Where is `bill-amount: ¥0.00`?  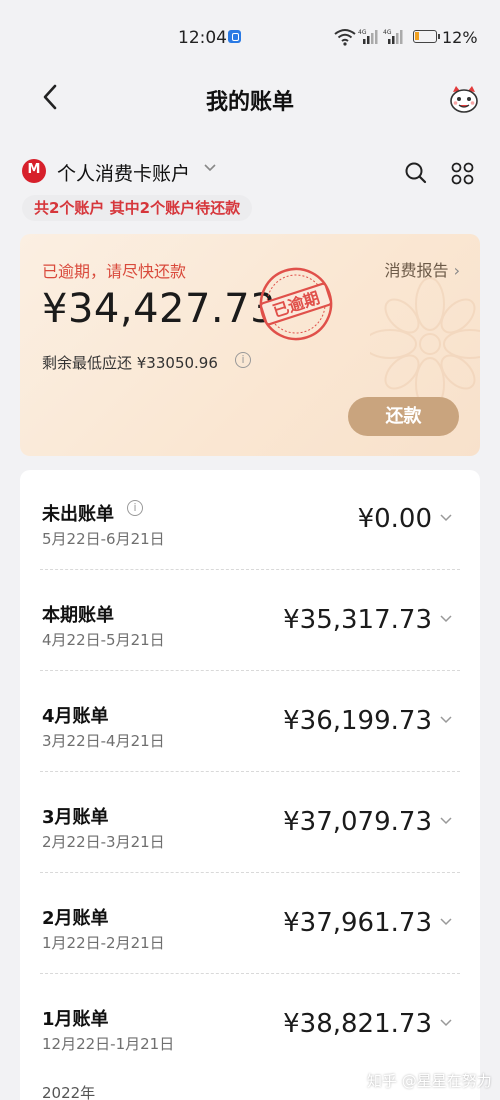 bill-amount: ¥0.00 is located at coordinates (394, 519).